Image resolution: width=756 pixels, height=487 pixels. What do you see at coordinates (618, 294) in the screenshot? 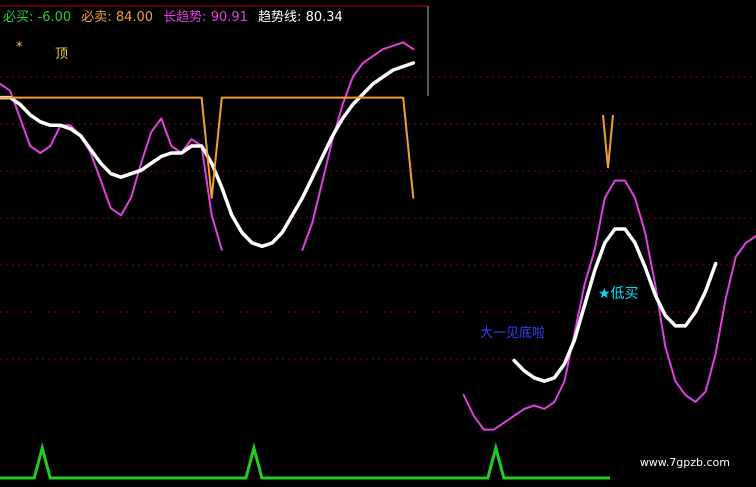
I see `low-buy-label: ★低买` at bounding box center [618, 294].